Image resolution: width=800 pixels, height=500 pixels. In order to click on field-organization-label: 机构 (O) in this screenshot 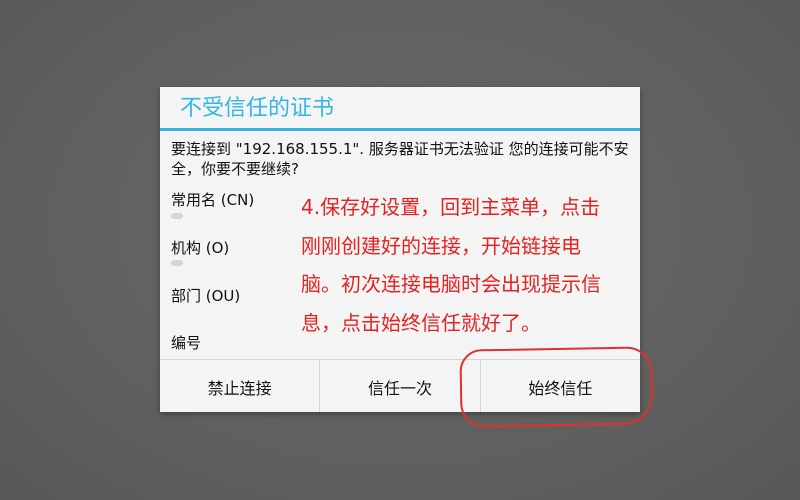, I will do `click(200, 248)`.